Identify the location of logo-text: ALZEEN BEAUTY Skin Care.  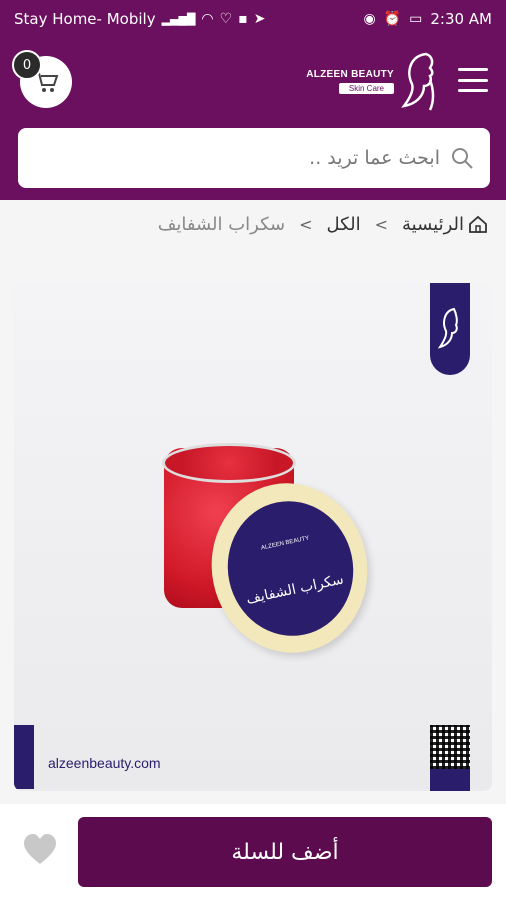
(350, 81).